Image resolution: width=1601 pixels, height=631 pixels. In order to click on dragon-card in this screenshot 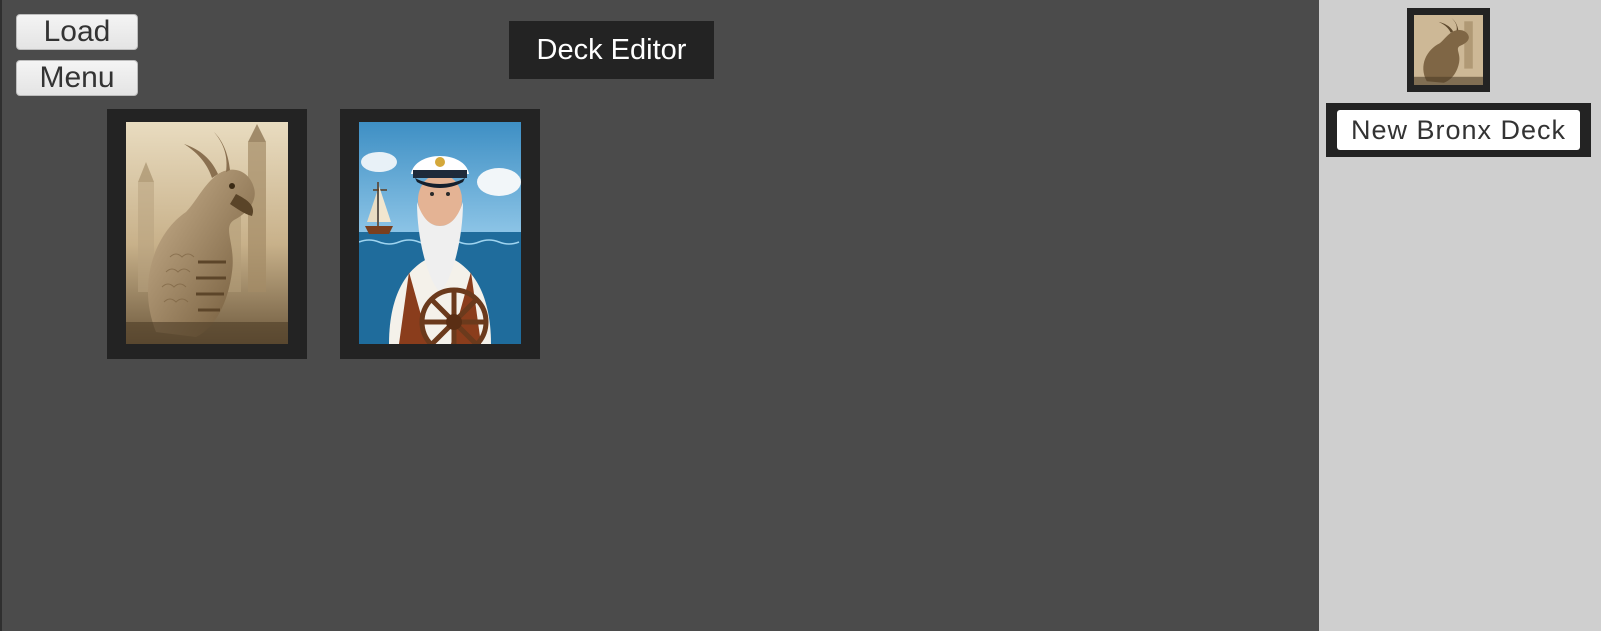, I will do `click(207, 234)`.